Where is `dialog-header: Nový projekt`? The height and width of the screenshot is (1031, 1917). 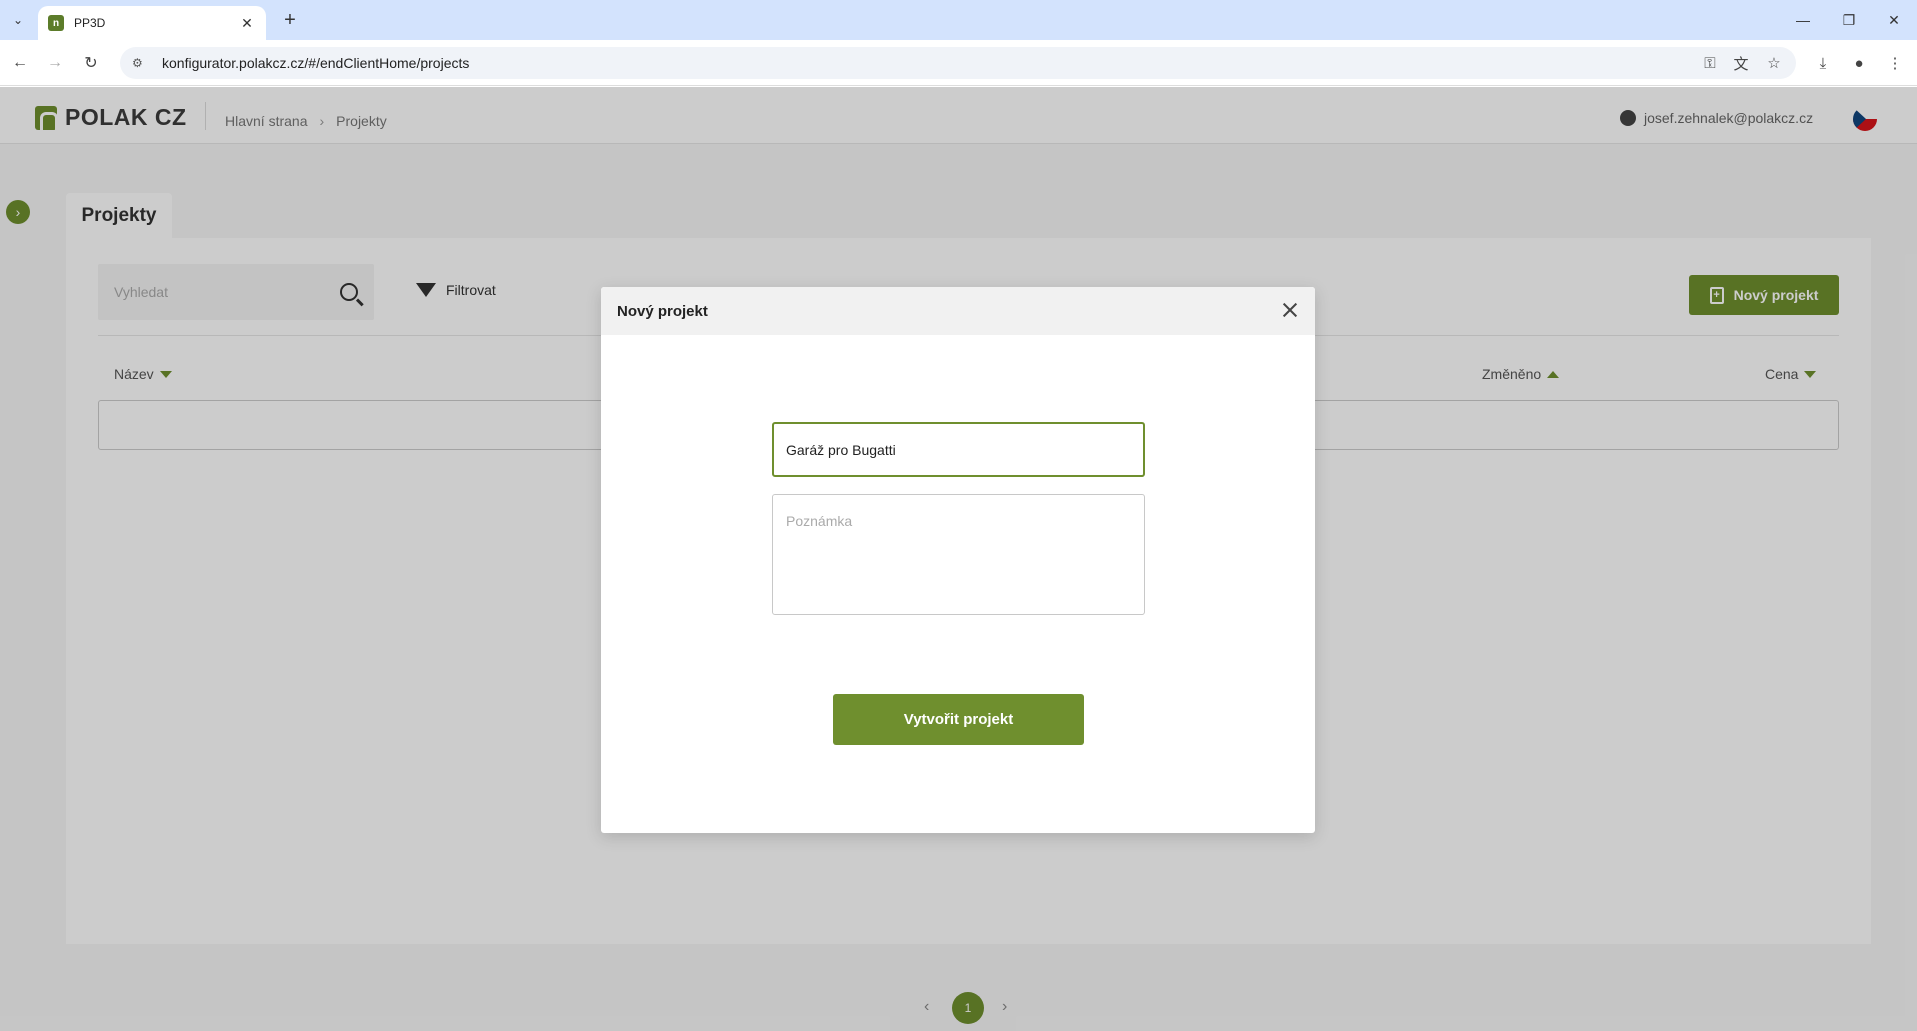 dialog-header: Nový projekt is located at coordinates (958, 311).